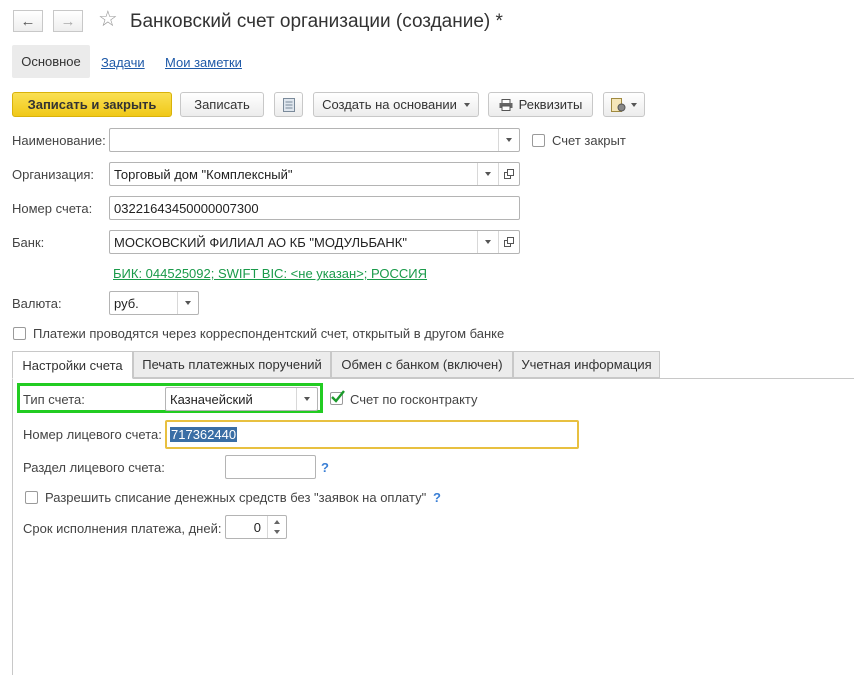  What do you see at coordinates (550, 104) in the screenshot?
I see `requisites-label: Реквизиты` at bounding box center [550, 104].